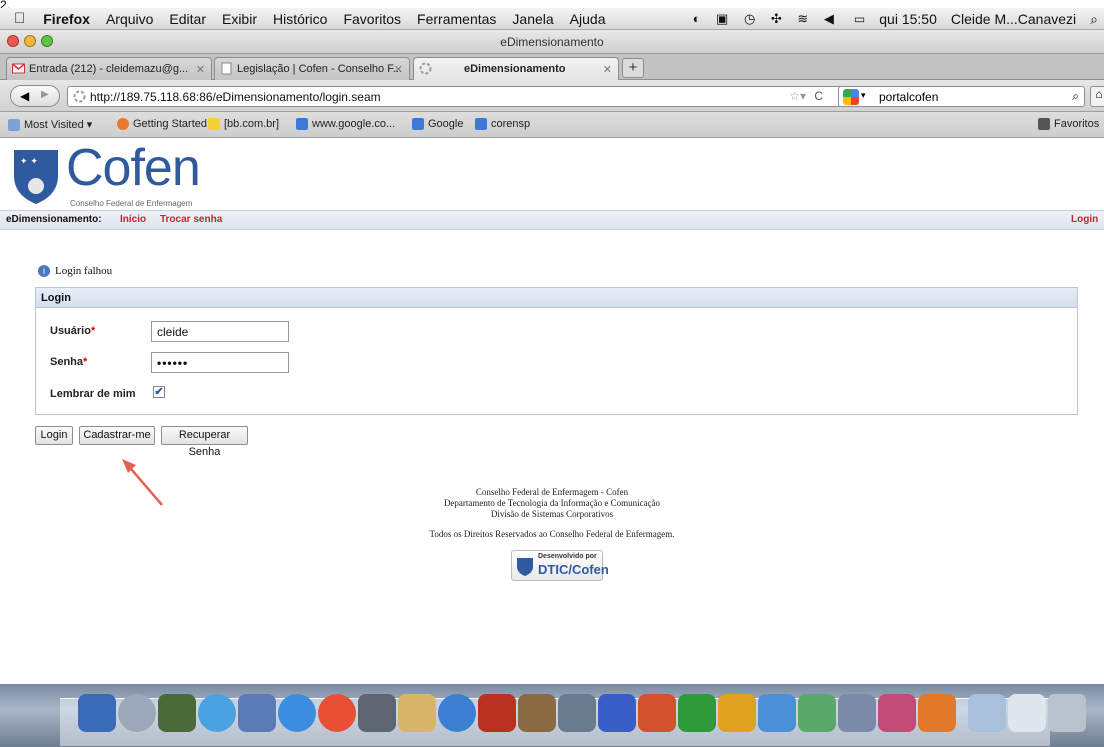 The width and height of the screenshot is (1104, 747). I want to click on new-tab-button: +, so click(633, 68).